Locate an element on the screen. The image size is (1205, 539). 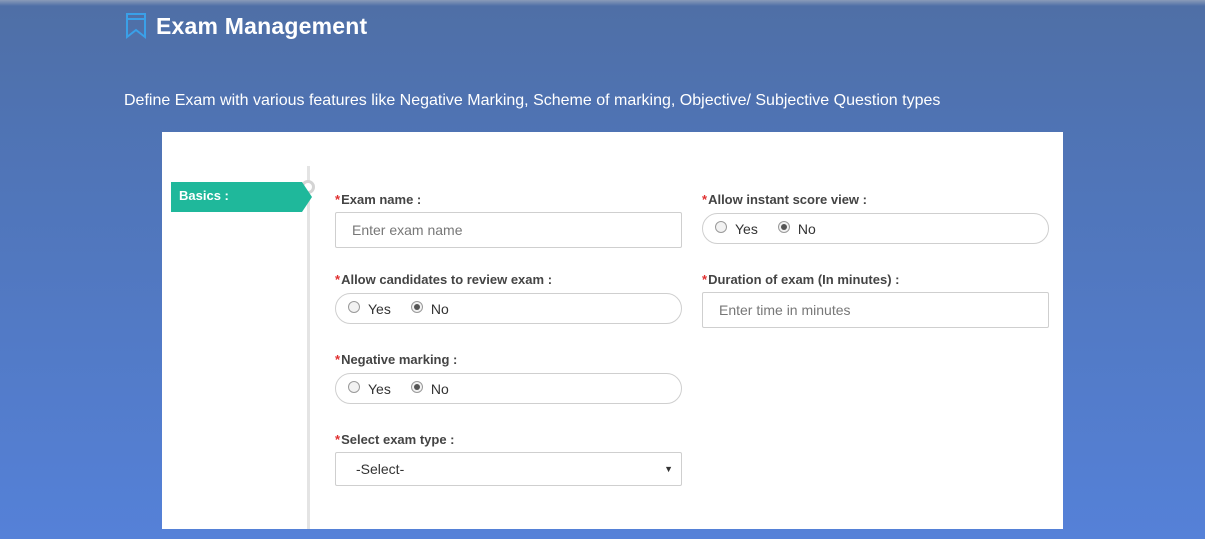
exam-name-input is located at coordinates (508, 230).